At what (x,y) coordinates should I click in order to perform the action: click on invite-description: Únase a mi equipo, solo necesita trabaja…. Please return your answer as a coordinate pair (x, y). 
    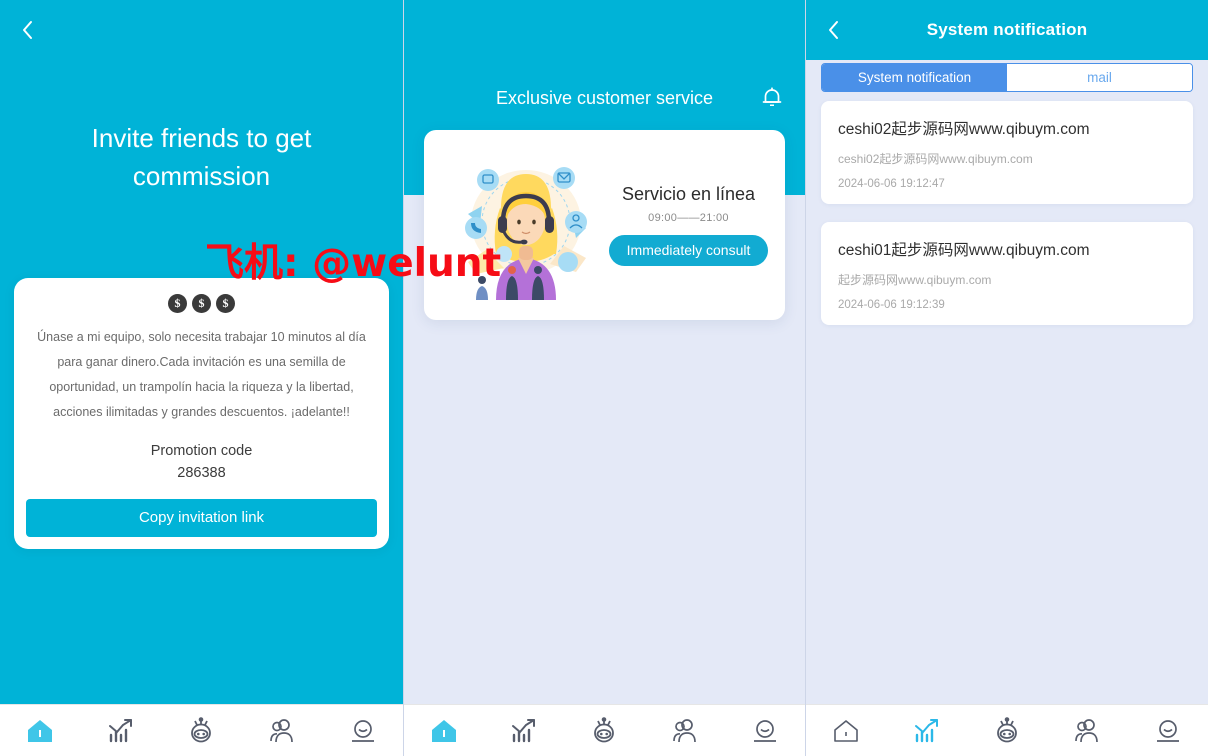
    Looking at the image, I should click on (201, 374).